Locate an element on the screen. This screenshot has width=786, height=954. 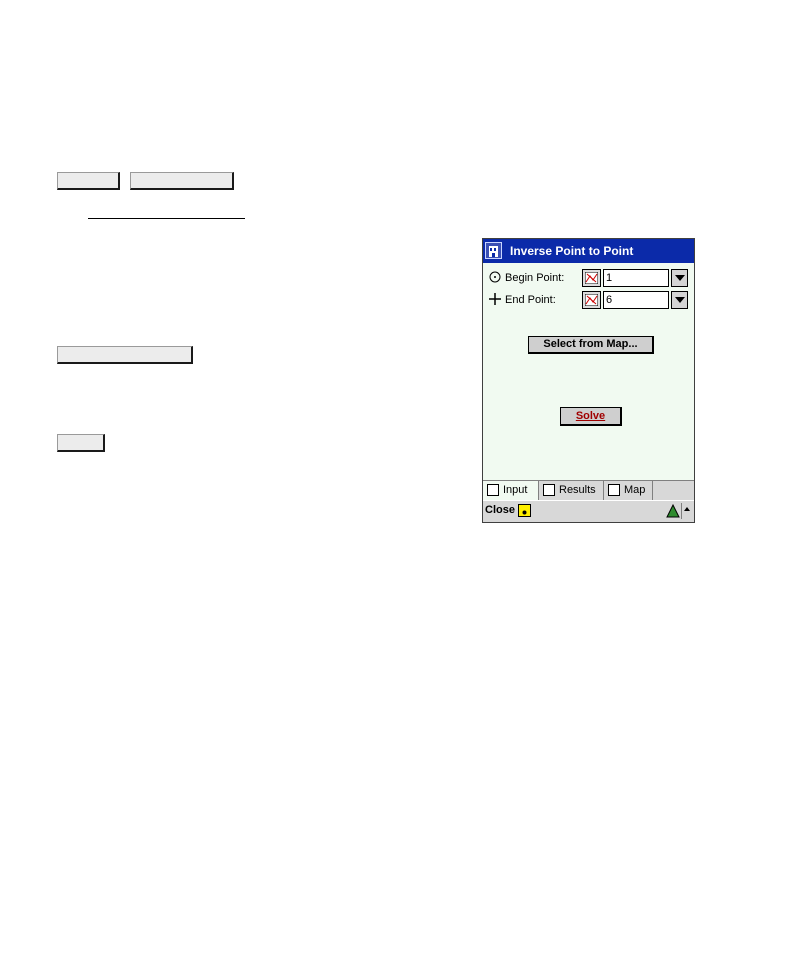
input-tab-icon is located at coordinates (493, 490).